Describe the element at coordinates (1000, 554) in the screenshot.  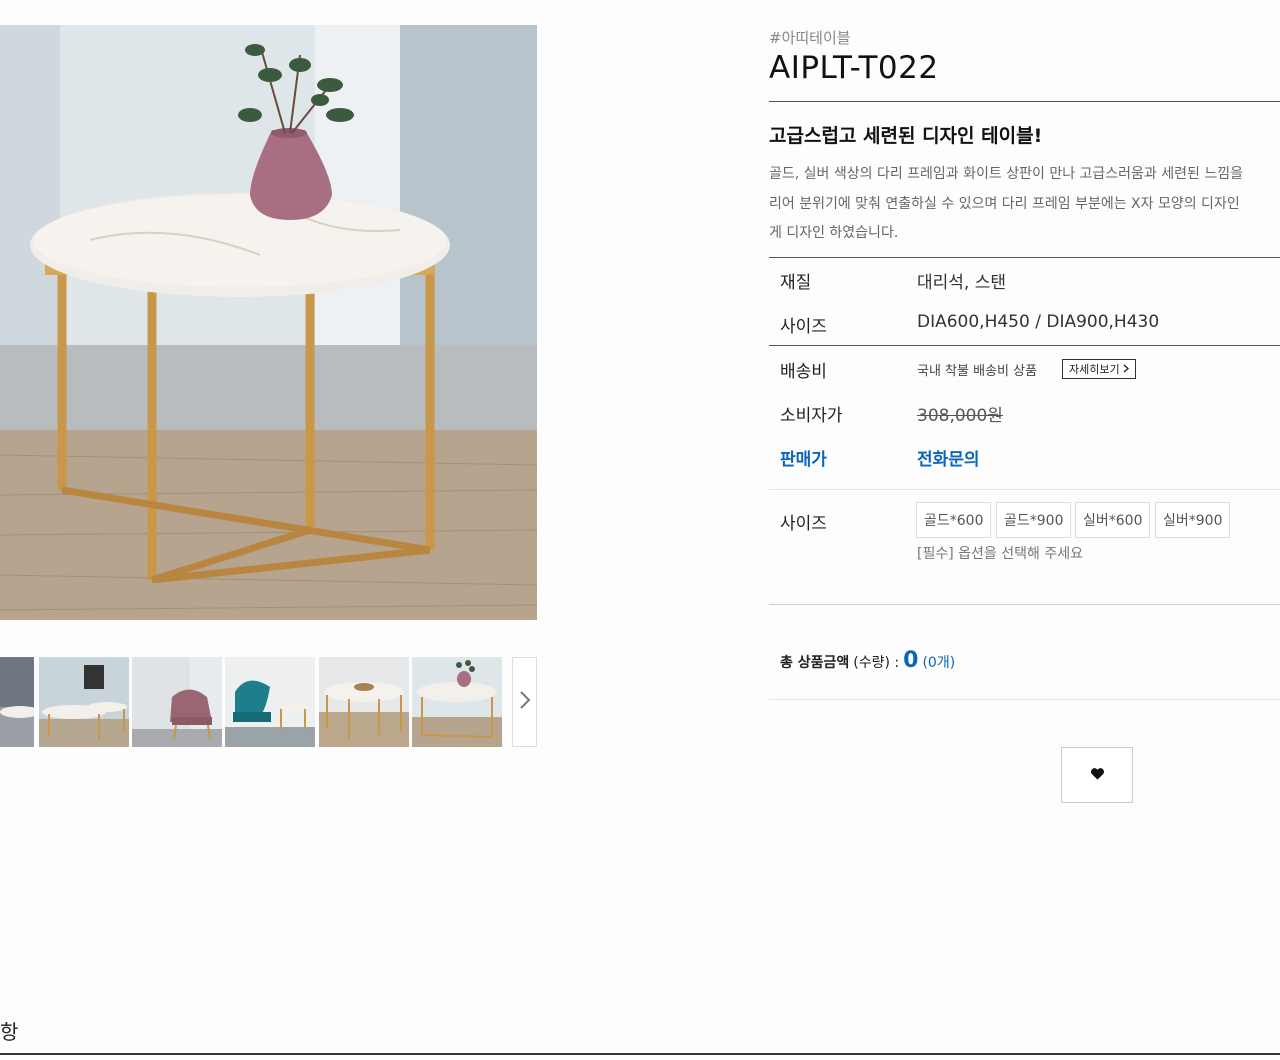
I see `option-required-hint: [필수] 옵션을 선택해 주세요` at that location.